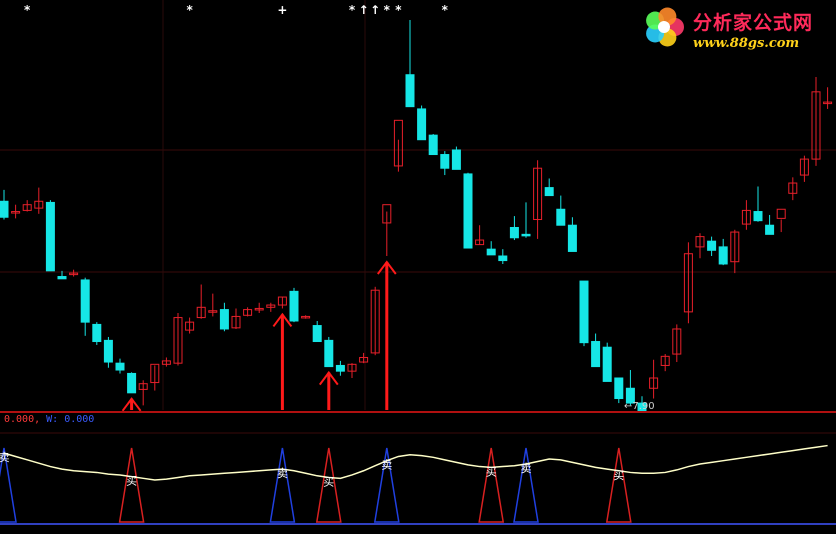 Image resolution: width=836 pixels, height=534 pixels. I want to click on top-marker-2: +, so click(282, 10).